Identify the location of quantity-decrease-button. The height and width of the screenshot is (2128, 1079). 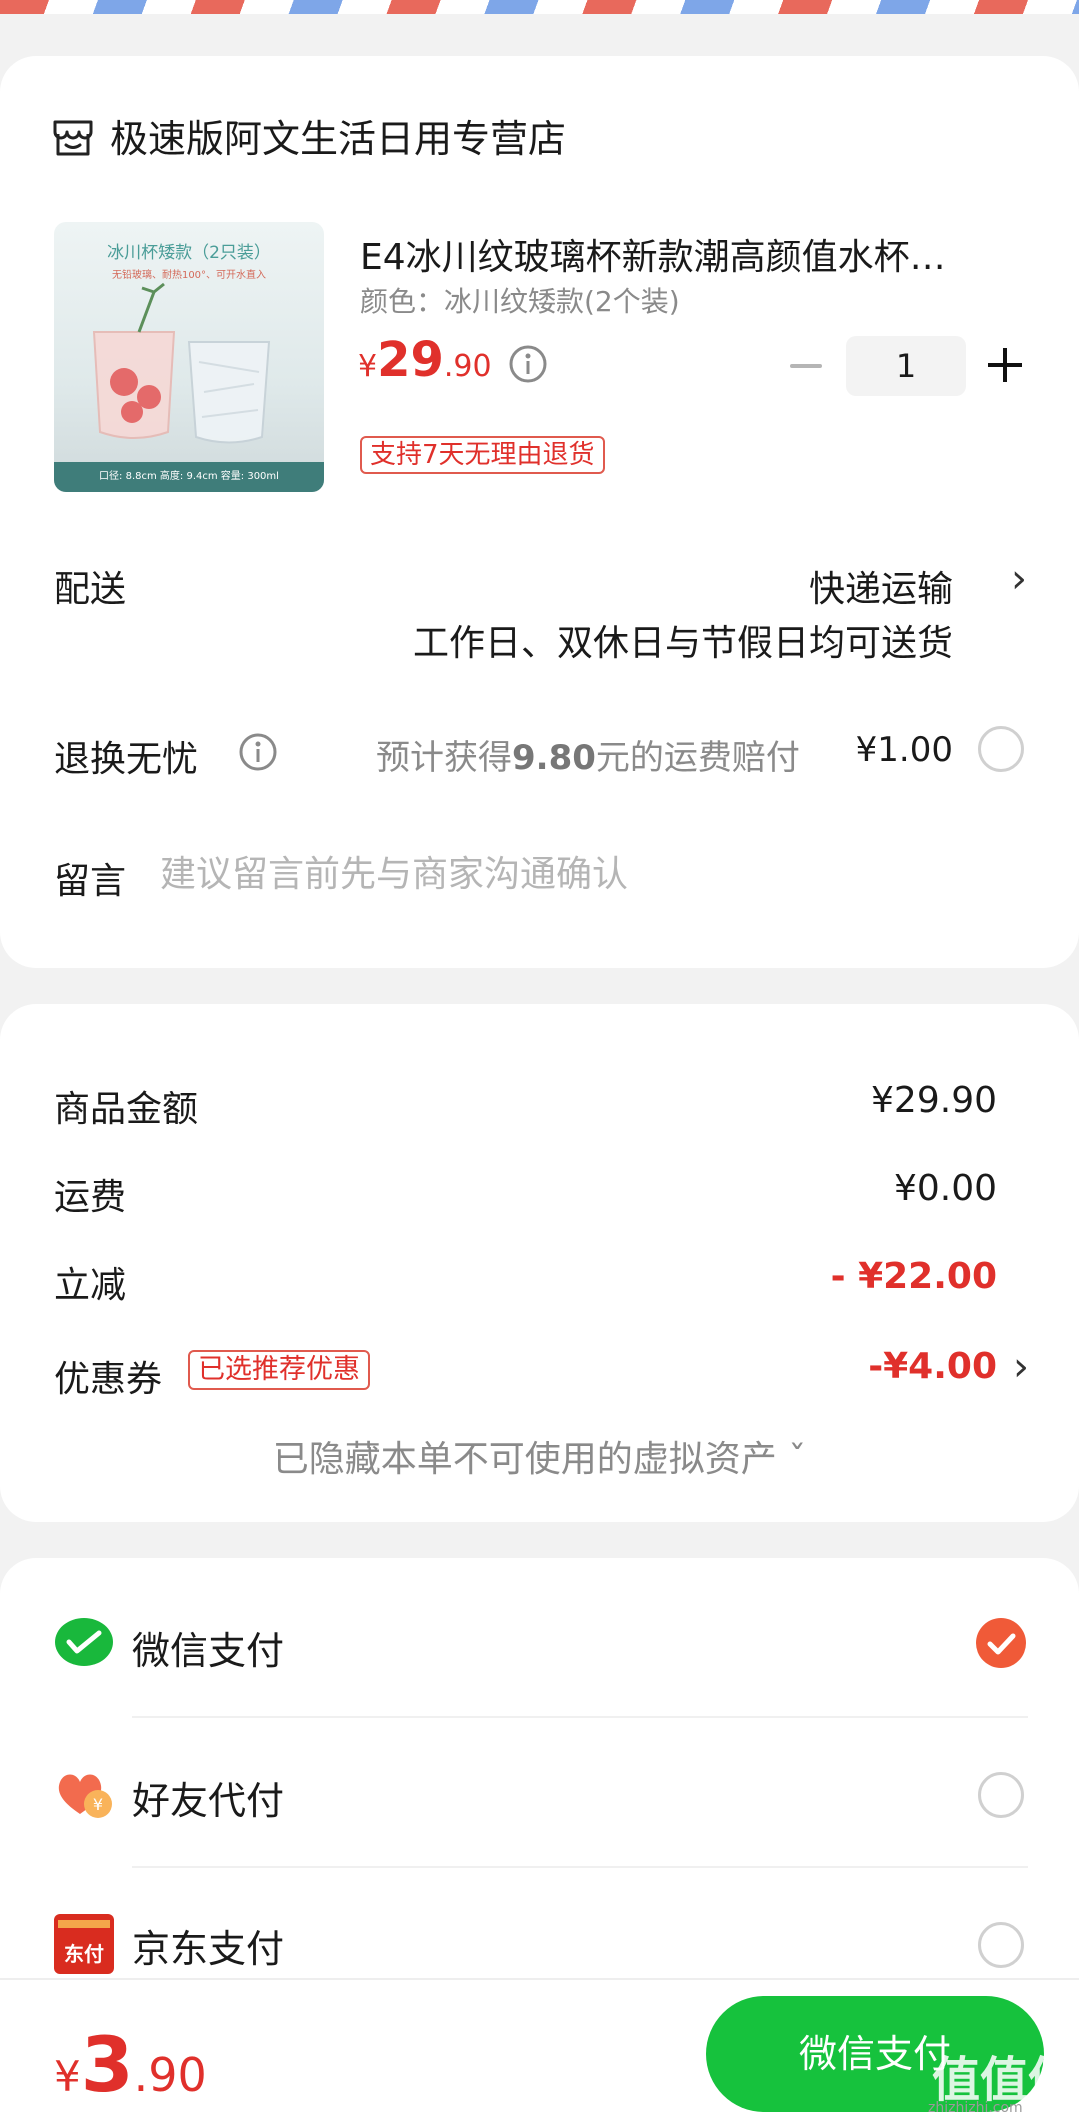
(806, 366).